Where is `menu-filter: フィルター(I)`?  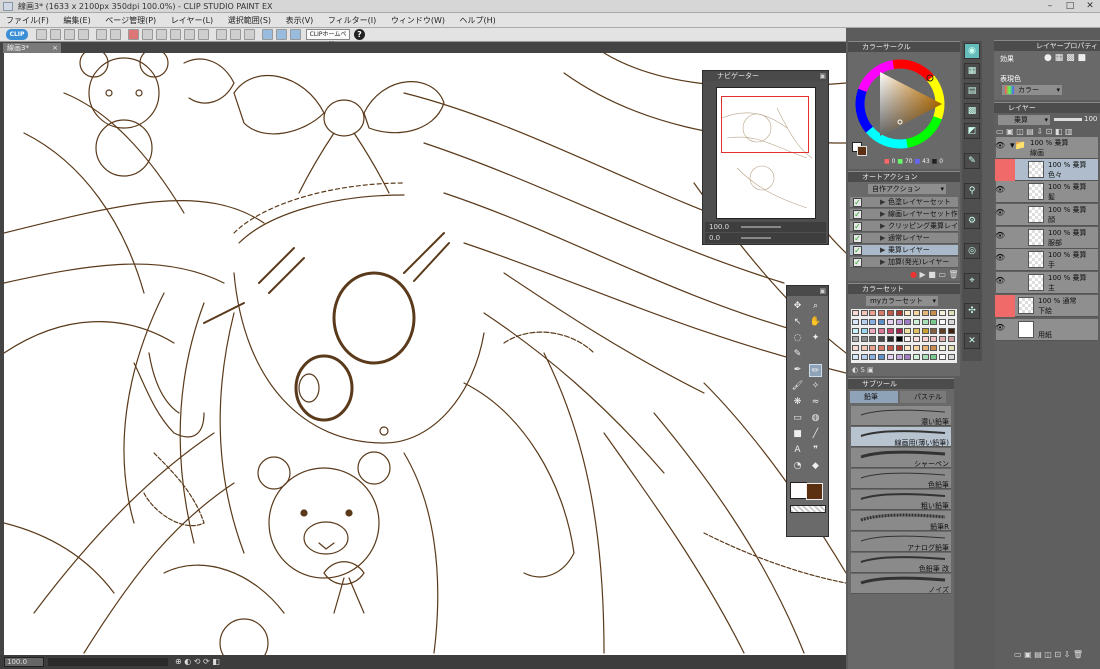
menu-filter: フィルター(I) is located at coordinates (352, 20).